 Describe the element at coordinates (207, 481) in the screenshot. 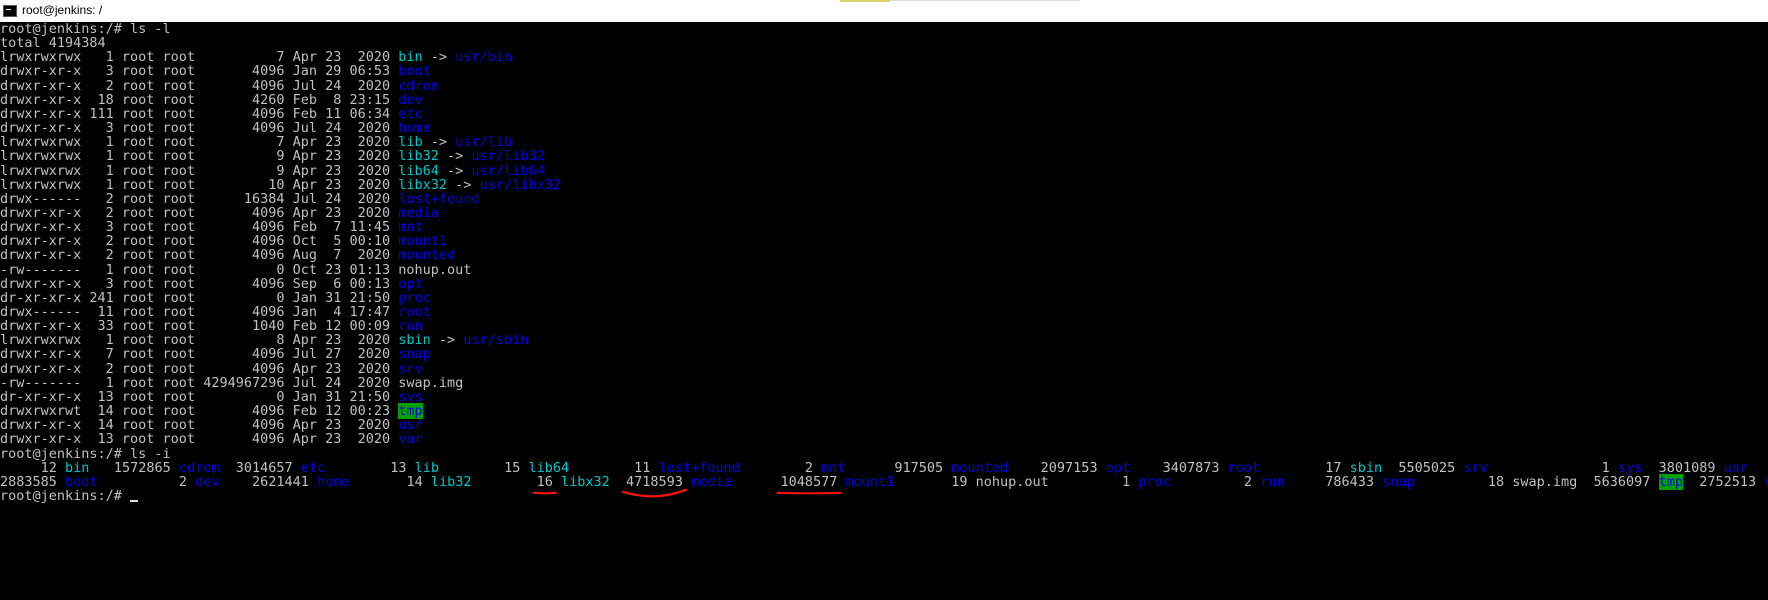

I see `inode-entry-name: dev` at that location.